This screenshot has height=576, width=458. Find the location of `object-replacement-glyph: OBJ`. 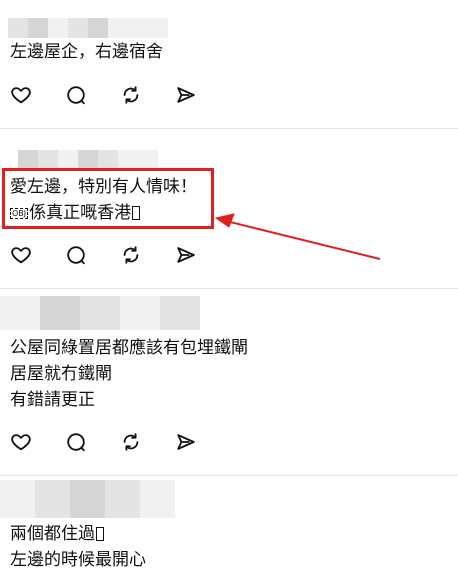

object-replacement-glyph: OBJ is located at coordinates (19, 213).